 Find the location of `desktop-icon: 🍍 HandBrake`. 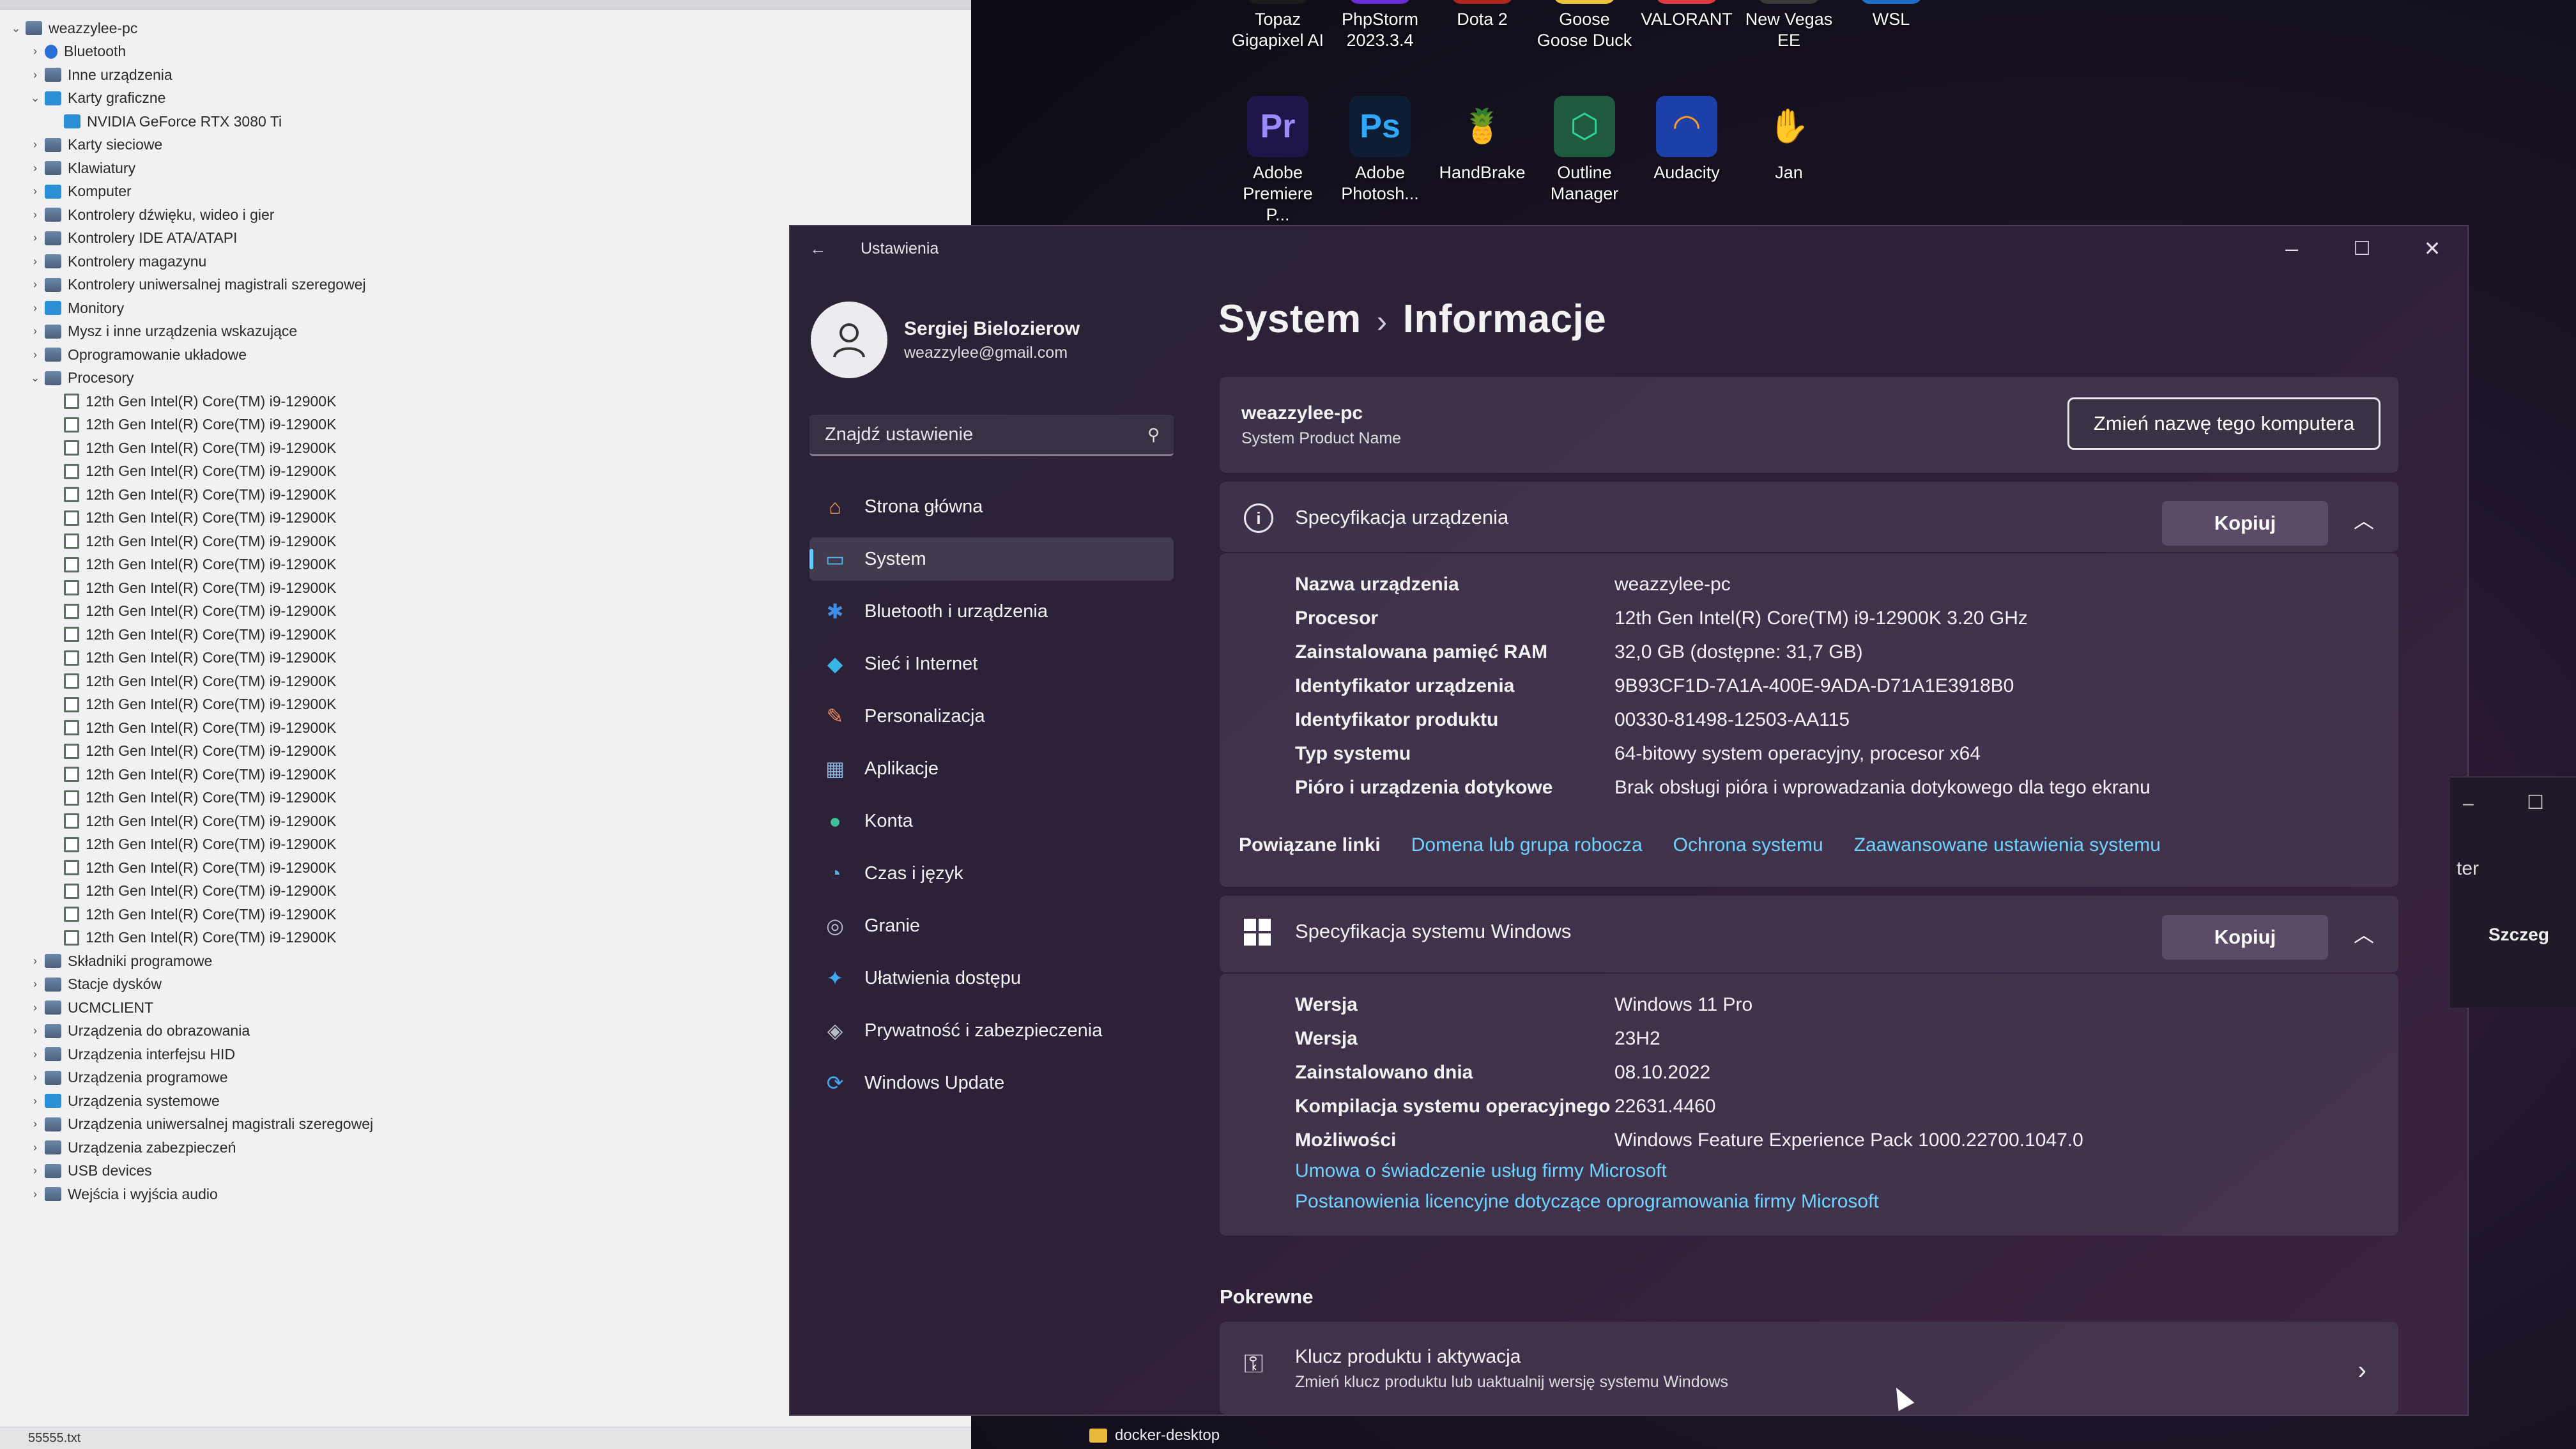

desktop-icon: 🍍 HandBrake is located at coordinates (1482, 139).